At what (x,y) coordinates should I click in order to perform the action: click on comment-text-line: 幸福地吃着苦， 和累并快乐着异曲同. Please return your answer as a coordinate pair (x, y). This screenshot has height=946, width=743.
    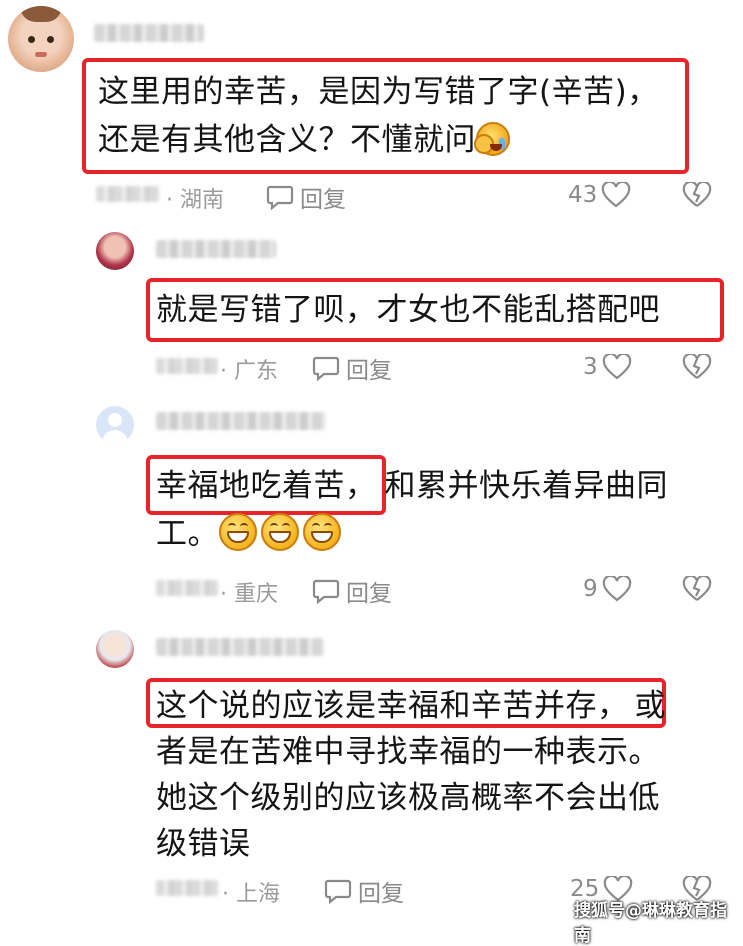
    Looking at the image, I should click on (412, 486).